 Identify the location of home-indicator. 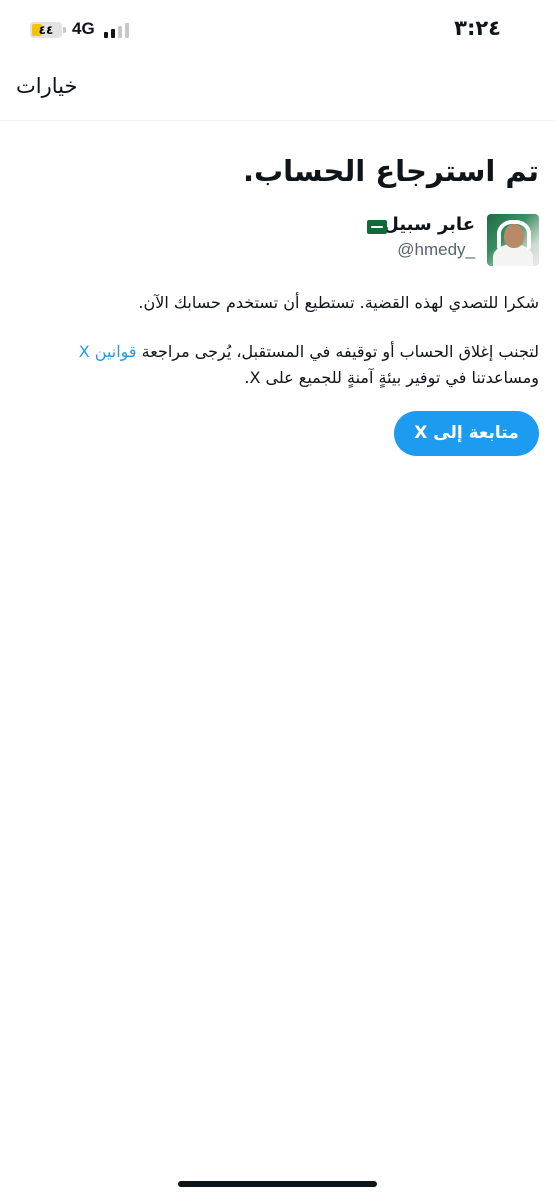
(277, 1184).